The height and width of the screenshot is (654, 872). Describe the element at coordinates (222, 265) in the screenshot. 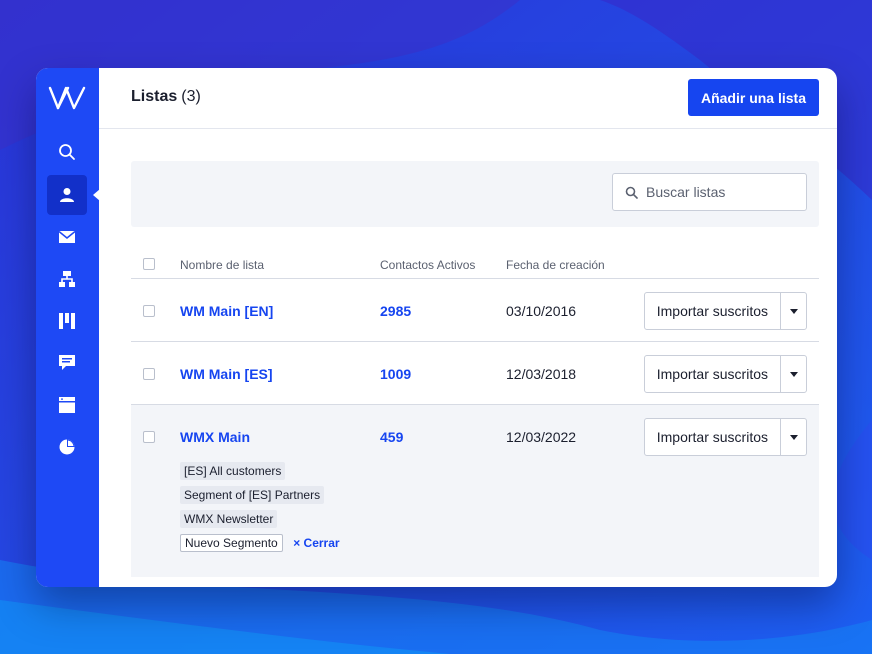

I see `col-name: Nombre de lista` at that location.